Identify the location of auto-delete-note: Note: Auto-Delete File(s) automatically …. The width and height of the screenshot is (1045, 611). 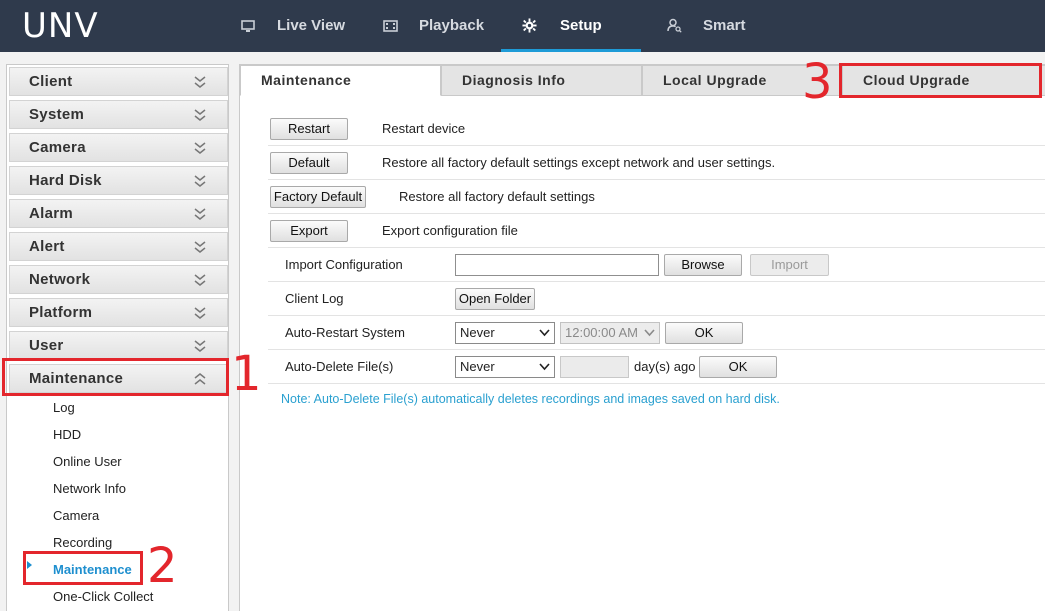
(530, 399).